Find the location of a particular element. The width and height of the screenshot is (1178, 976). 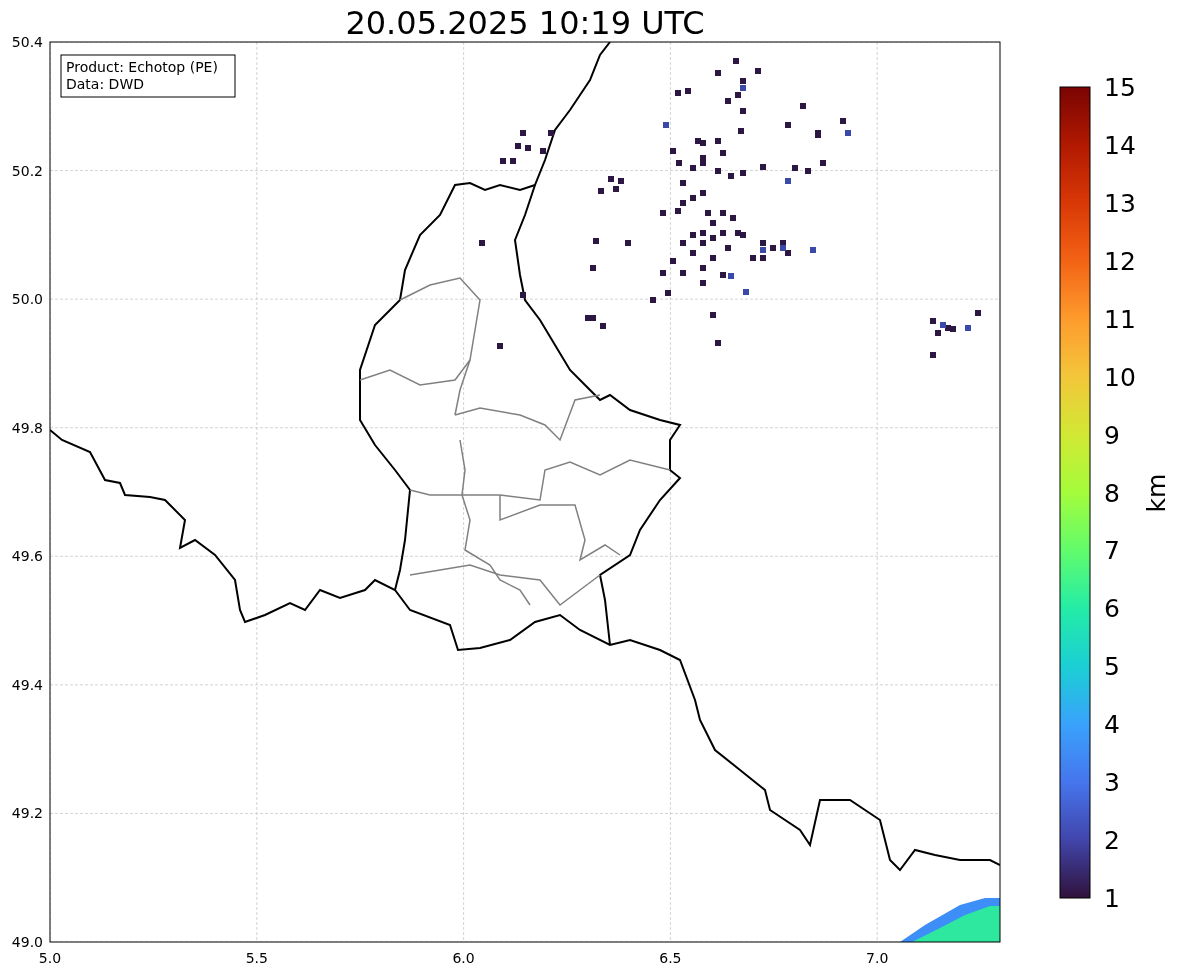

colorbar-tick-label: 5 is located at coordinates (1112, 667).